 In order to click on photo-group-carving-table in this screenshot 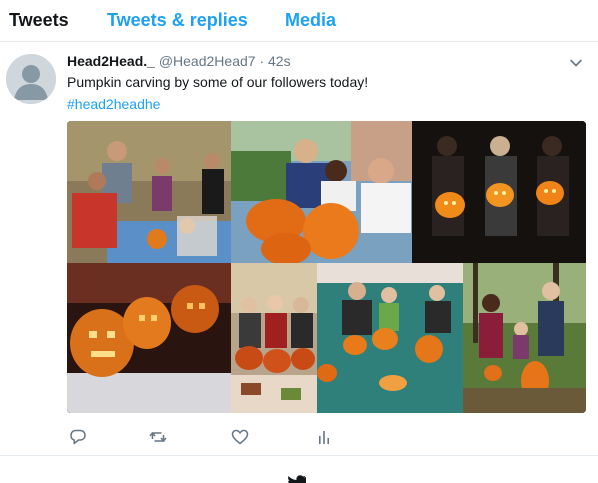, I will do `click(149, 192)`.